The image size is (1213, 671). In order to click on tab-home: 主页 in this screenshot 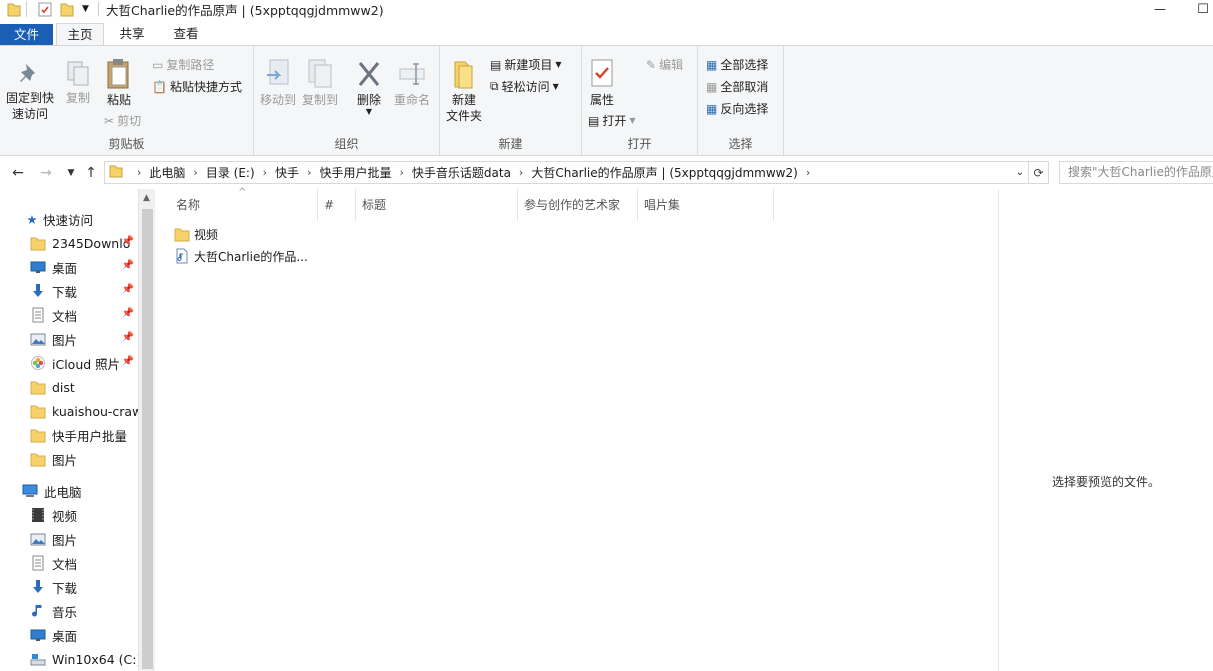, I will do `click(80, 34)`.